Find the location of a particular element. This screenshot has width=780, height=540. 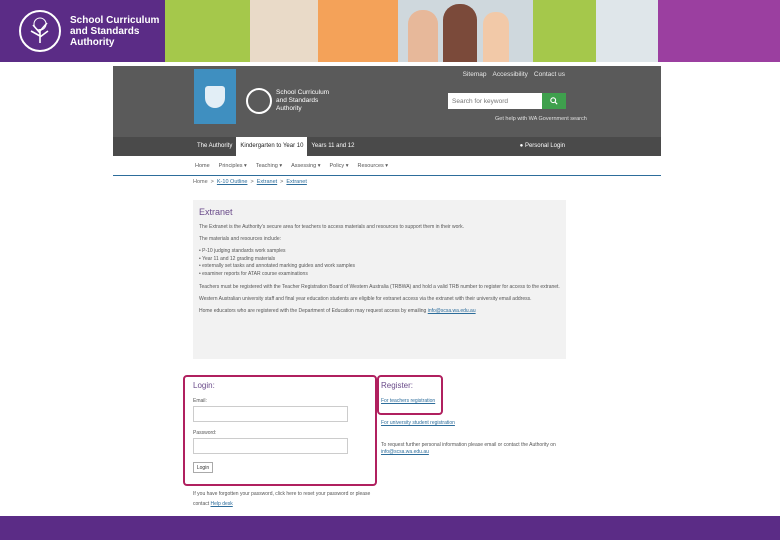

brand-line1: School Curriculum is located at coordinates (115, 20).